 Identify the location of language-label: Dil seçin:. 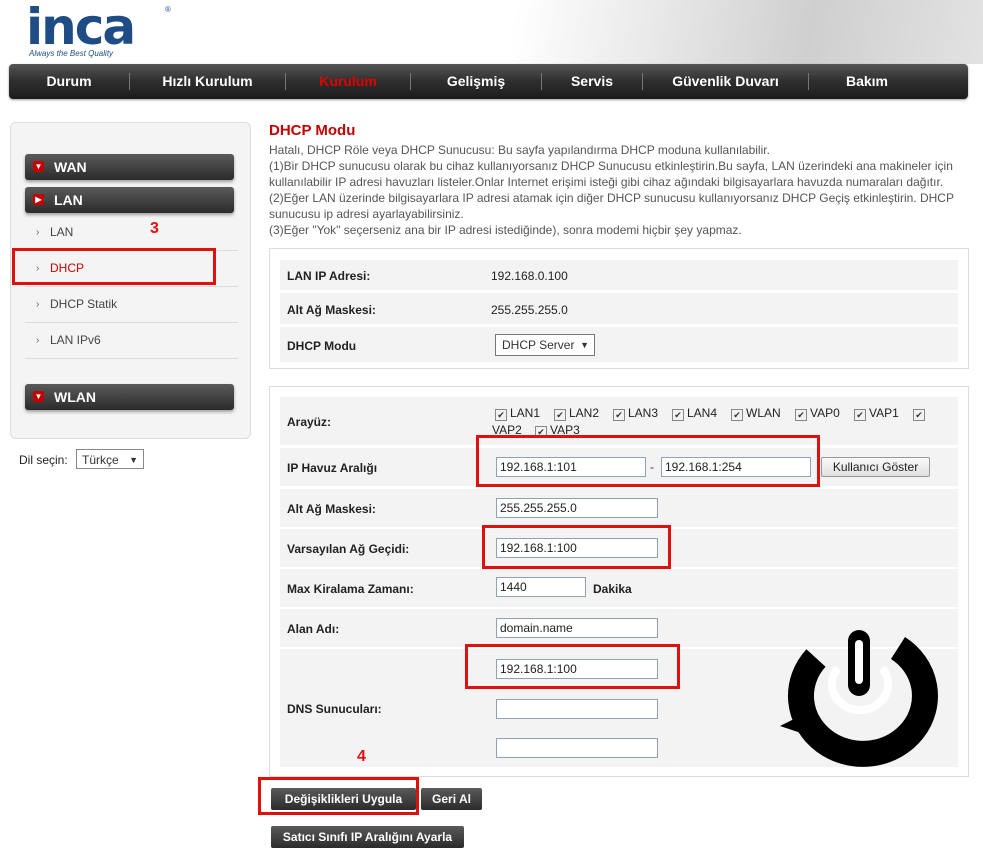
(43, 460).